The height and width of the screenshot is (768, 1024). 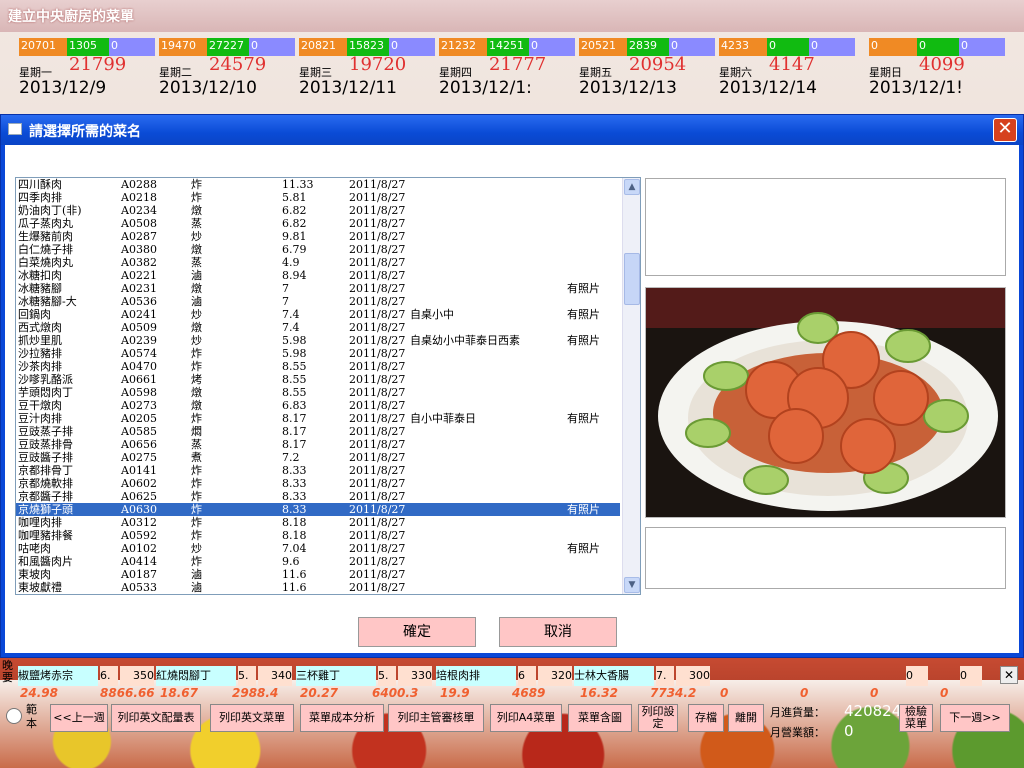 What do you see at coordinates (746, 718) in the screenshot?
I see `leave-button: 離開` at bounding box center [746, 718].